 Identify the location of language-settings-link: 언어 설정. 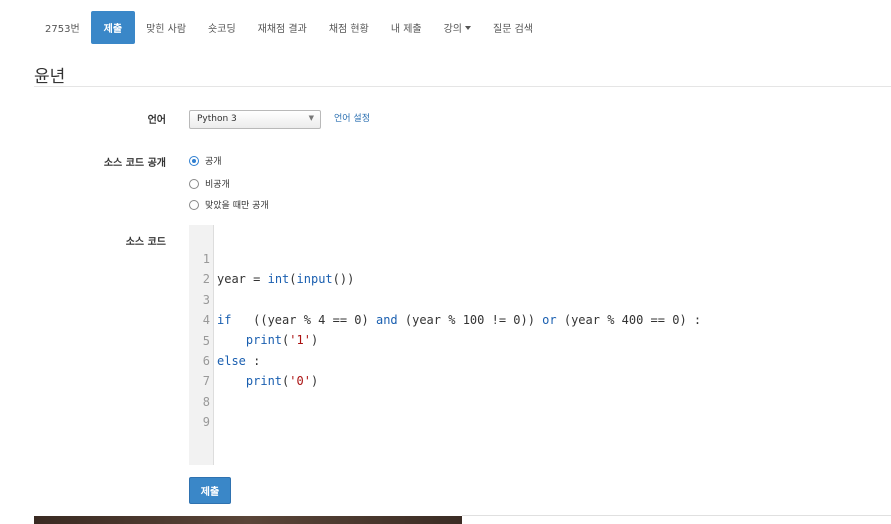
(352, 117).